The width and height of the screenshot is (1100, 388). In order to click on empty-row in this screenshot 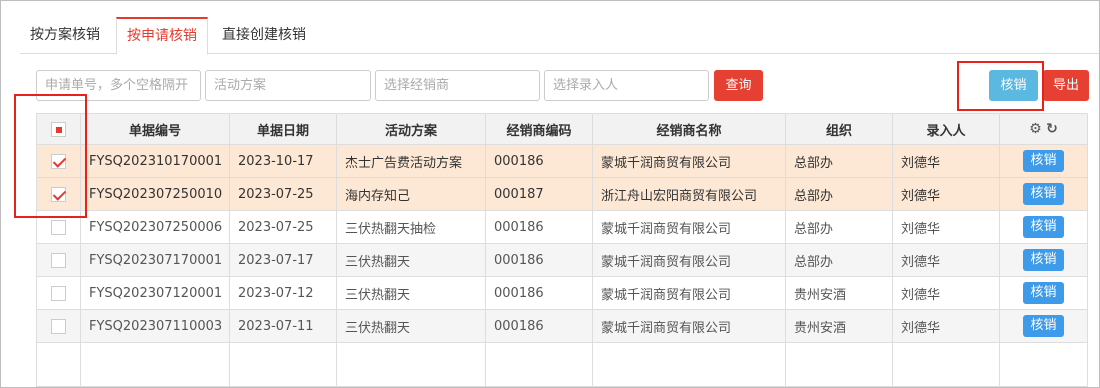, I will do `click(562, 364)`.